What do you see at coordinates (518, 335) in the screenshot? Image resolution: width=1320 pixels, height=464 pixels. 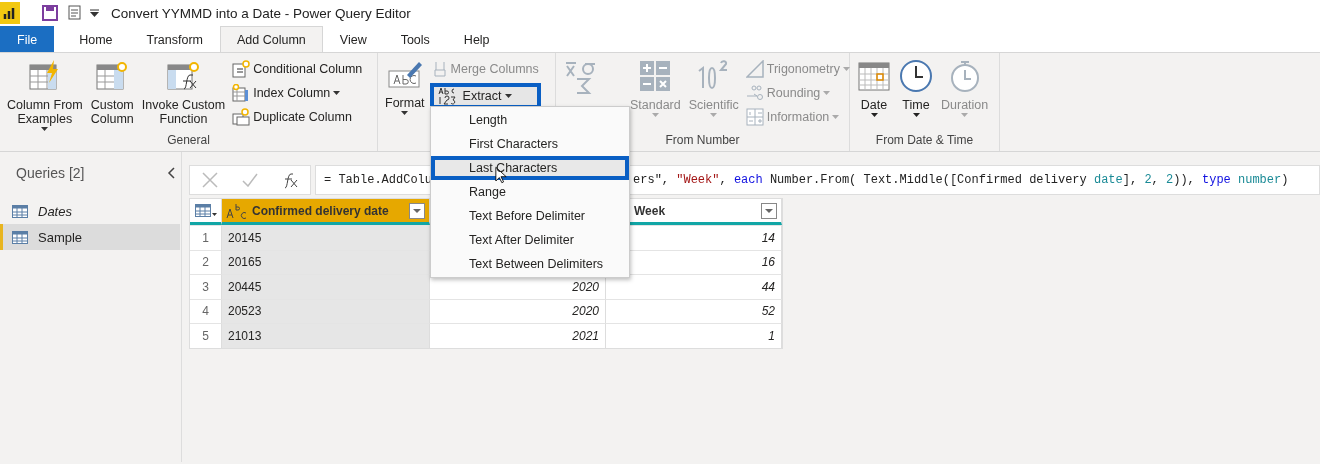 I see `table-cell: 2021` at bounding box center [518, 335].